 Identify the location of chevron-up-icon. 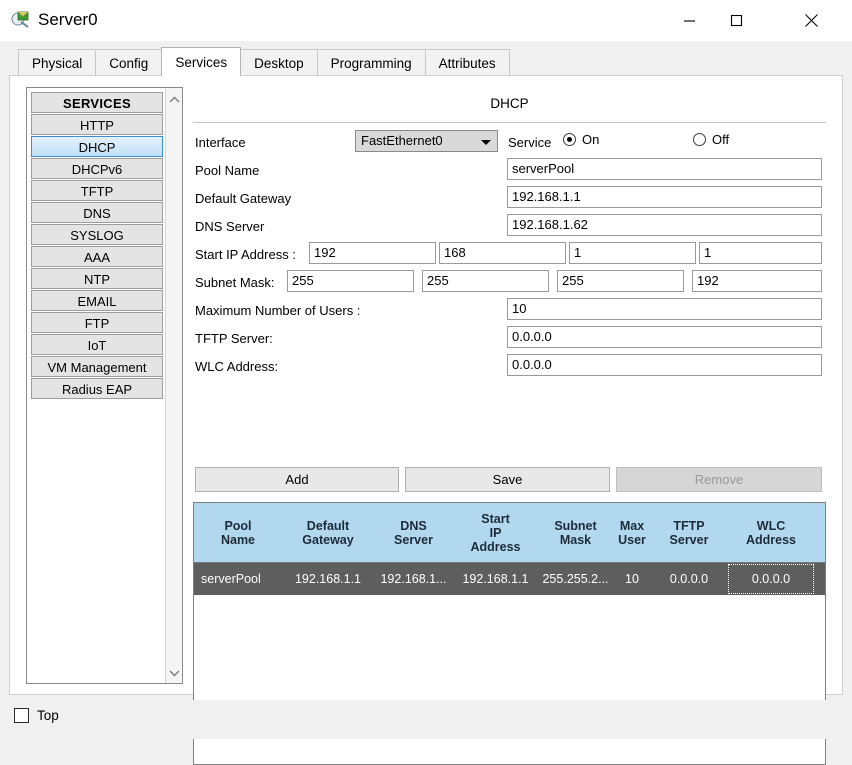
(174, 99).